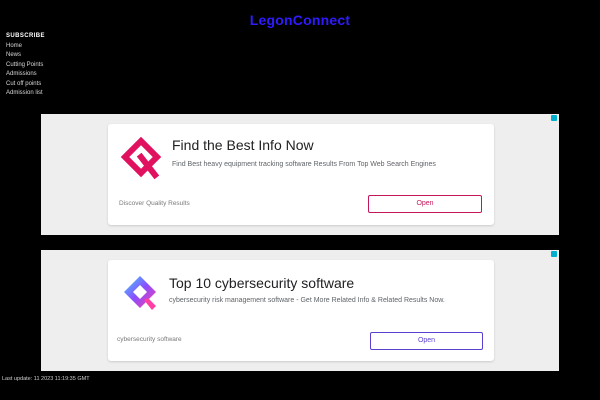 This screenshot has height=400, width=600. What do you see at coordinates (149, 339) in the screenshot?
I see `ad-source: cybersecurity software` at bounding box center [149, 339].